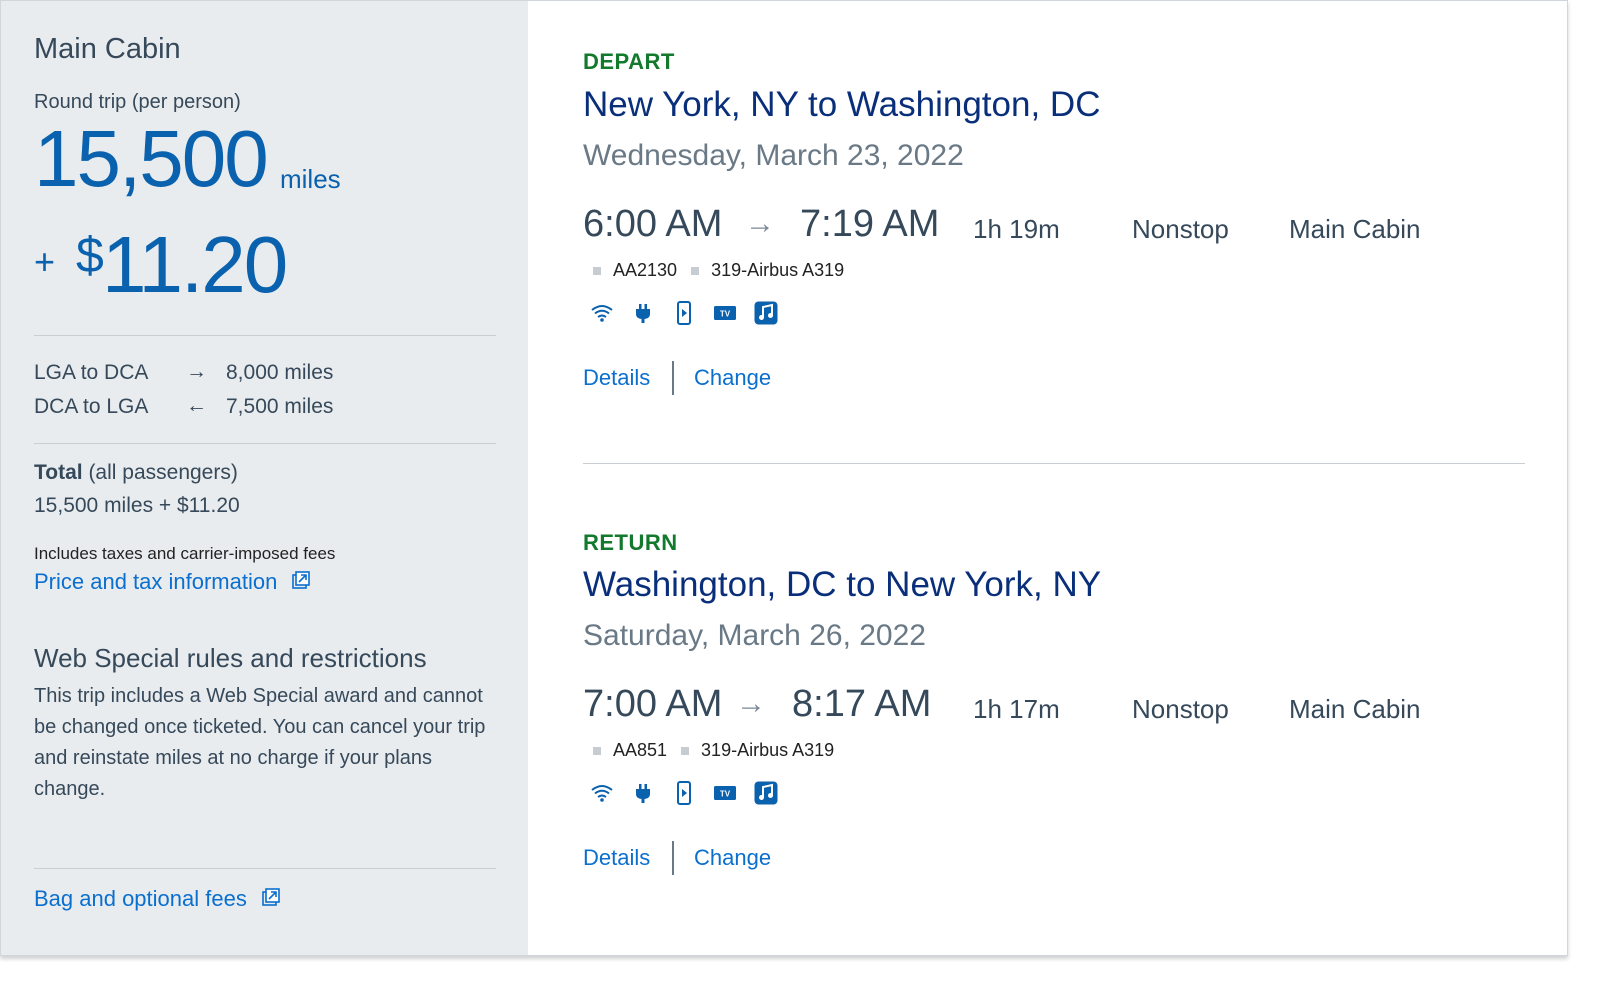  I want to click on miles-amount: 15,500, so click(151, 158).